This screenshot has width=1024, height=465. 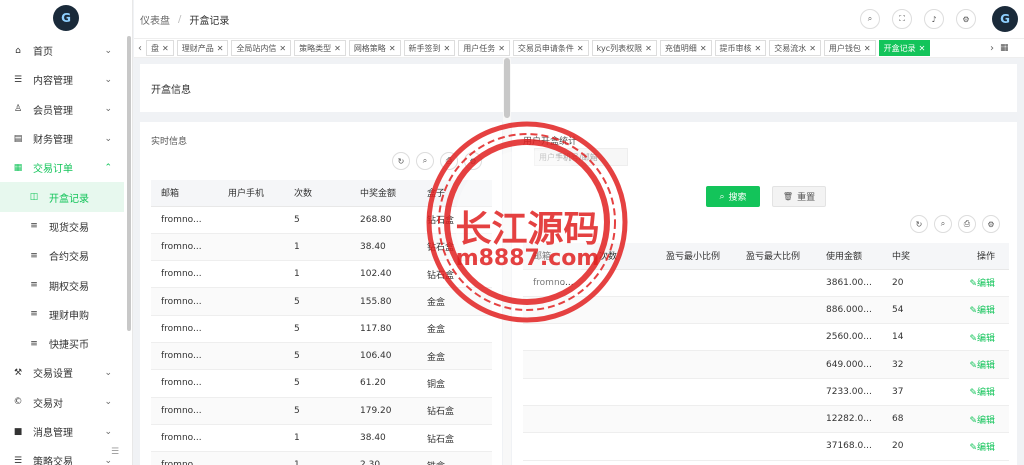 What do you see at coordinates (766, 392) in the screenshot?
I see `table-row: 7233.00... 37 ✎编辑` at bounding box center [766, 392].